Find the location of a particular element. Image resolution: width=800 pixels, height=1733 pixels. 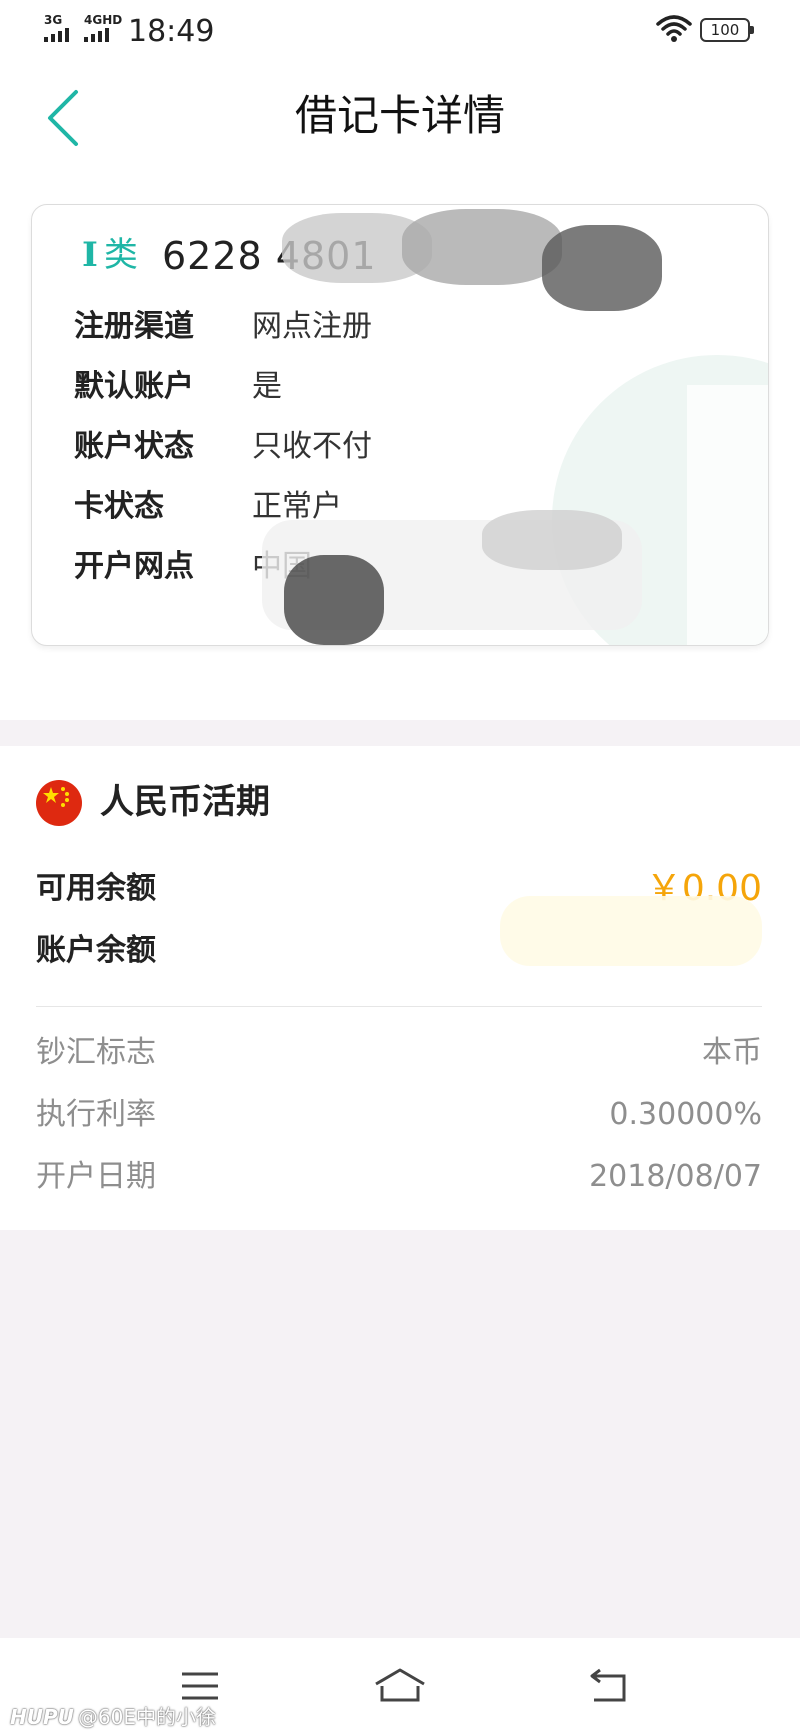

detail-label: 执行利率 is located at coordinates (96, 1114).